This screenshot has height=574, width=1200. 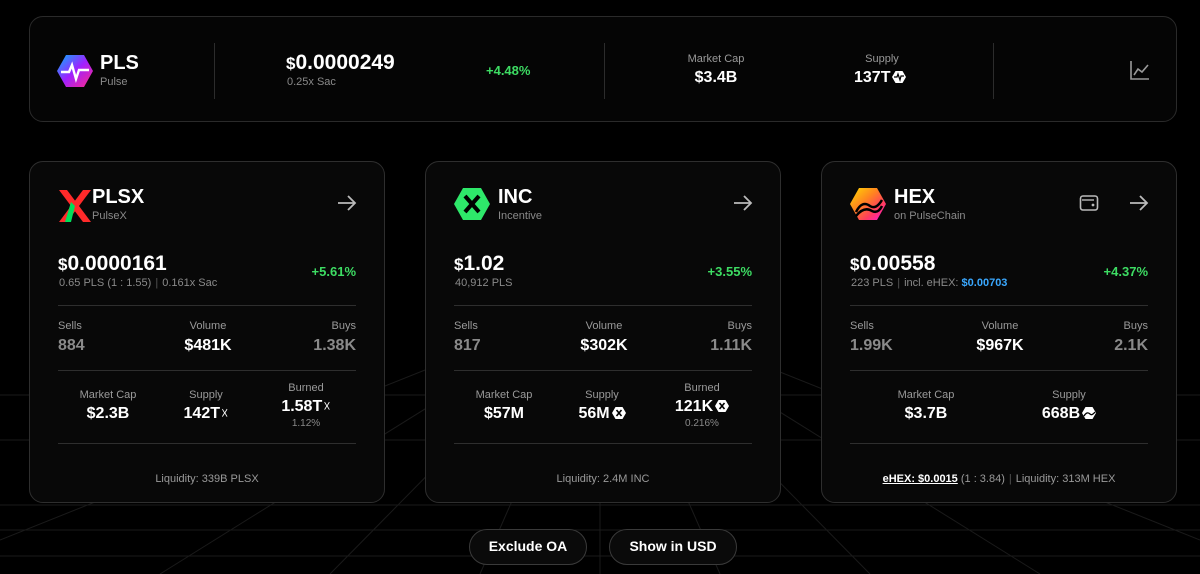 What do you see at coordinates (716, 59) in the screenshot?
I see `pls-market-cap-label: Market Cap` at bounding box center [716, 59].